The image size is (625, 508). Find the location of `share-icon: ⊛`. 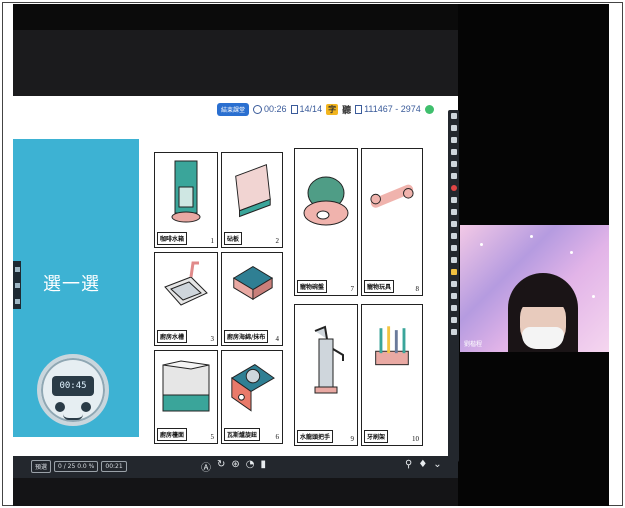

share-icon: ⊛ is located at coordinates (235, 466).